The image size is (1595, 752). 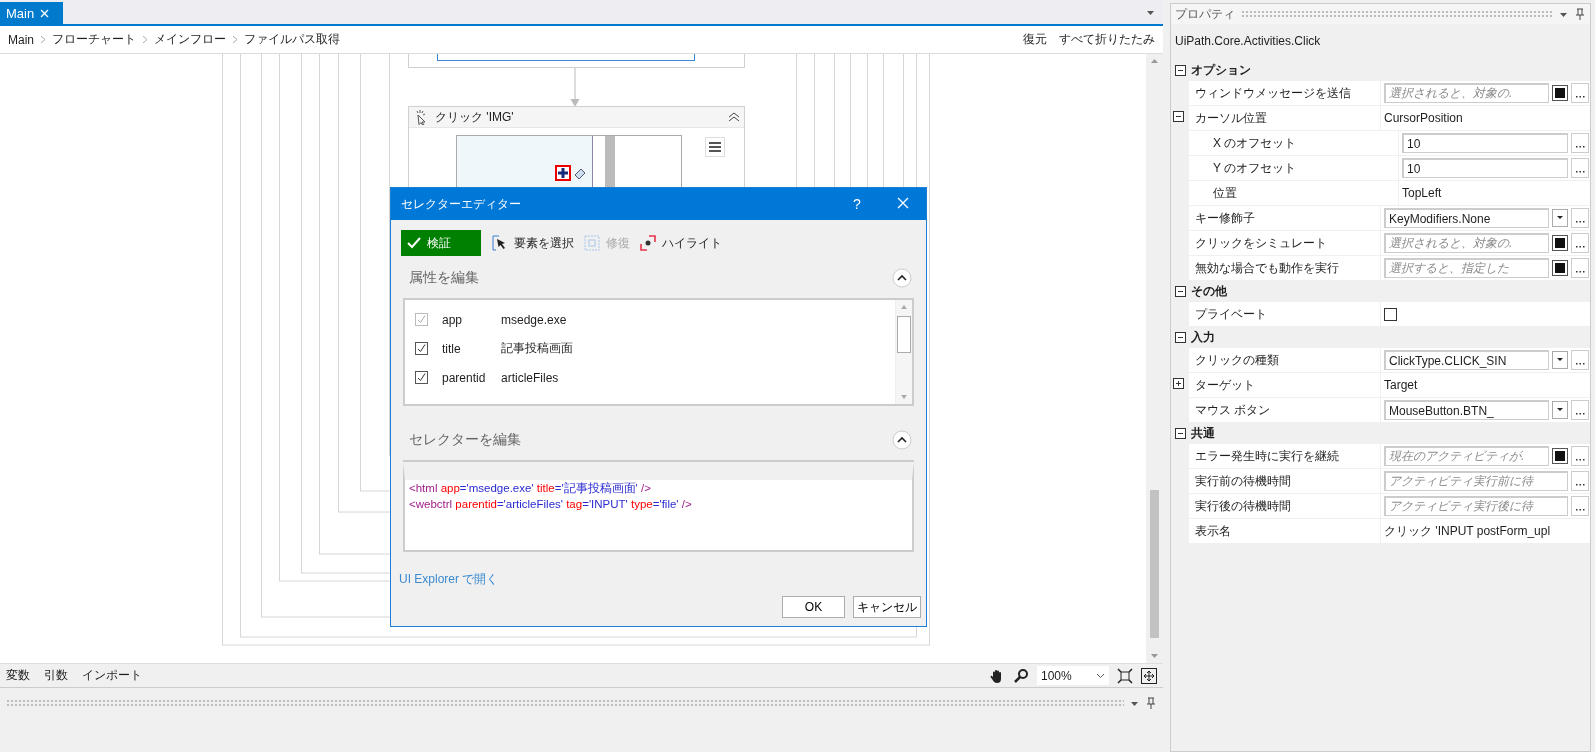 I want to click on panel-tab: インポート, so click(x=112, y=675).